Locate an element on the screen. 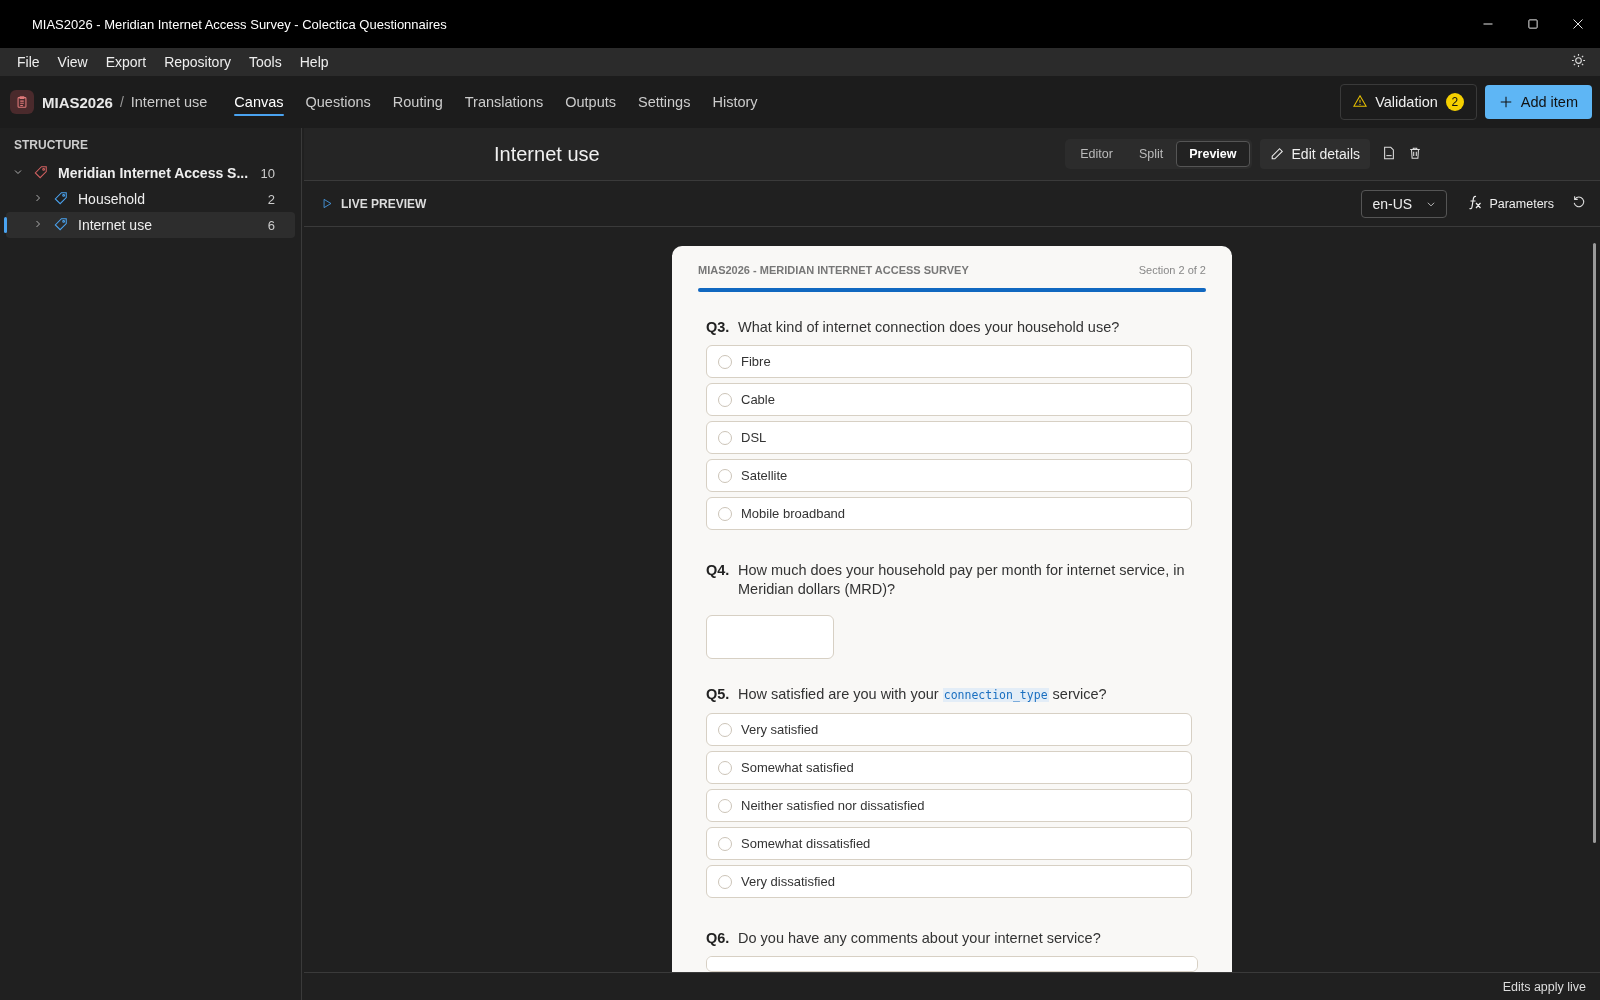 This screenshot has height=1000, width=1600. sun-icon is located at coordinates (1578, 60).